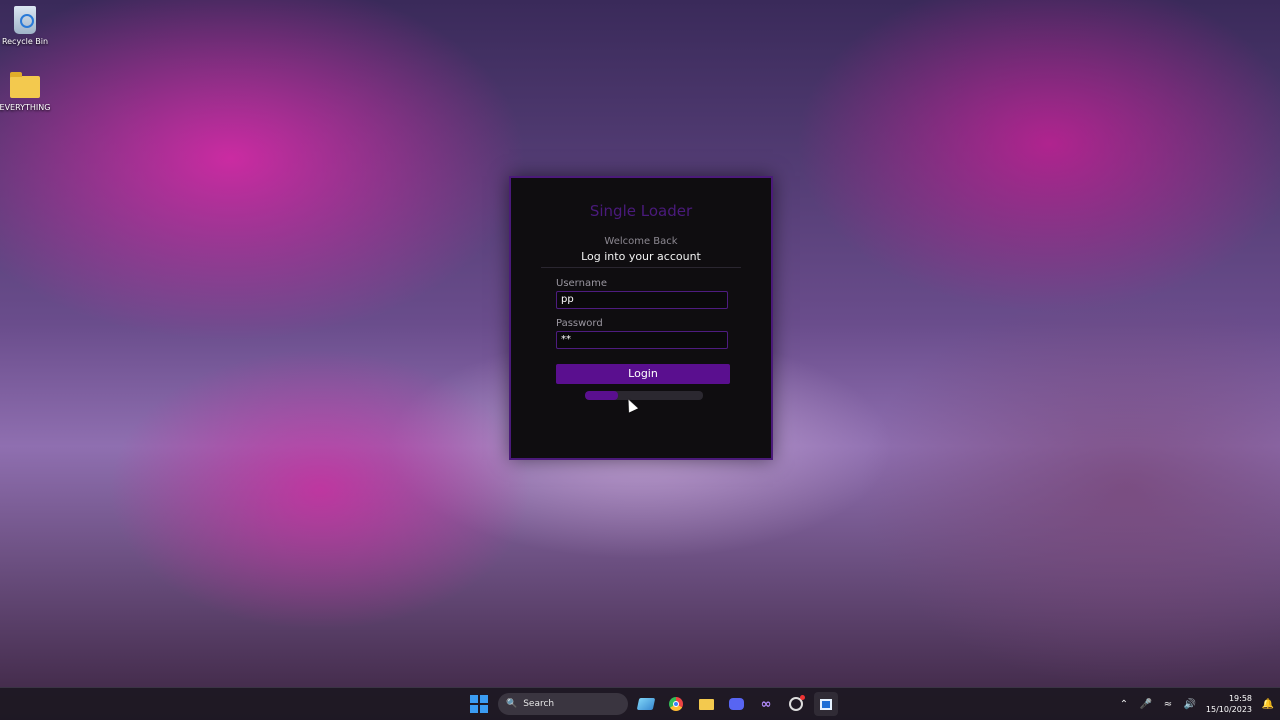 This screenshot has width=1280, height=720. Describe the element at coordinates (641, 241) in the screenshot. I see `welcome-text: Welcome Back` at that location.